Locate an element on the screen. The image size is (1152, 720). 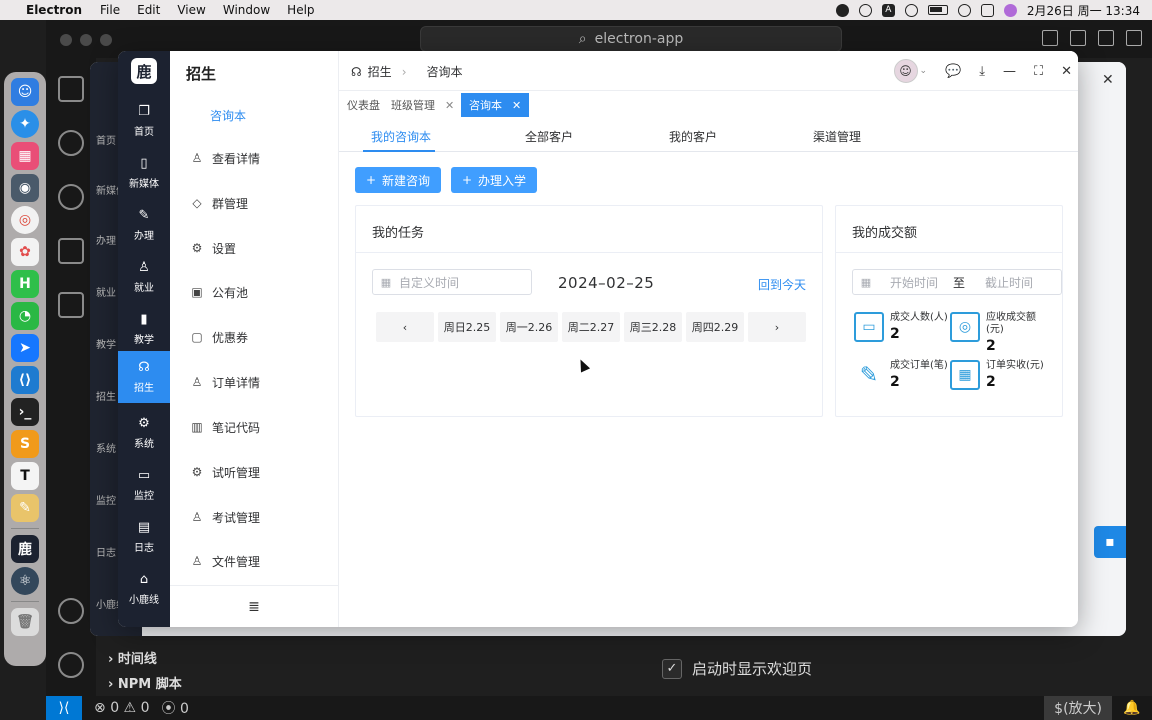
nav-item-log: ▤ 日志 is located at coordinates (144, 537).